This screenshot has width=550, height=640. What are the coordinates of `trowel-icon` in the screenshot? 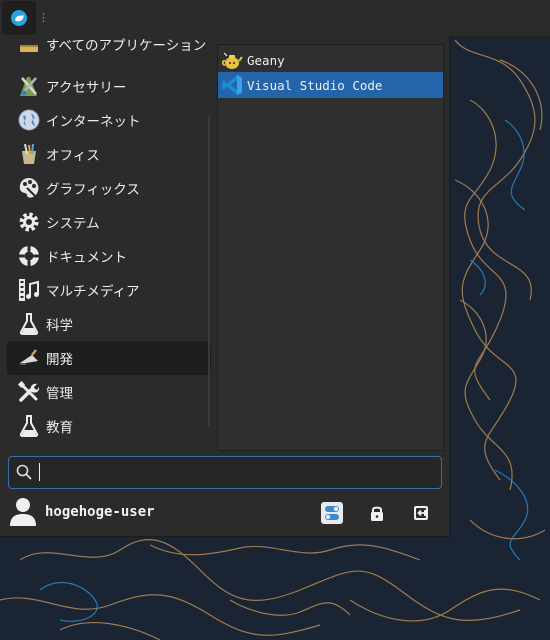 It's located at (29, 358).